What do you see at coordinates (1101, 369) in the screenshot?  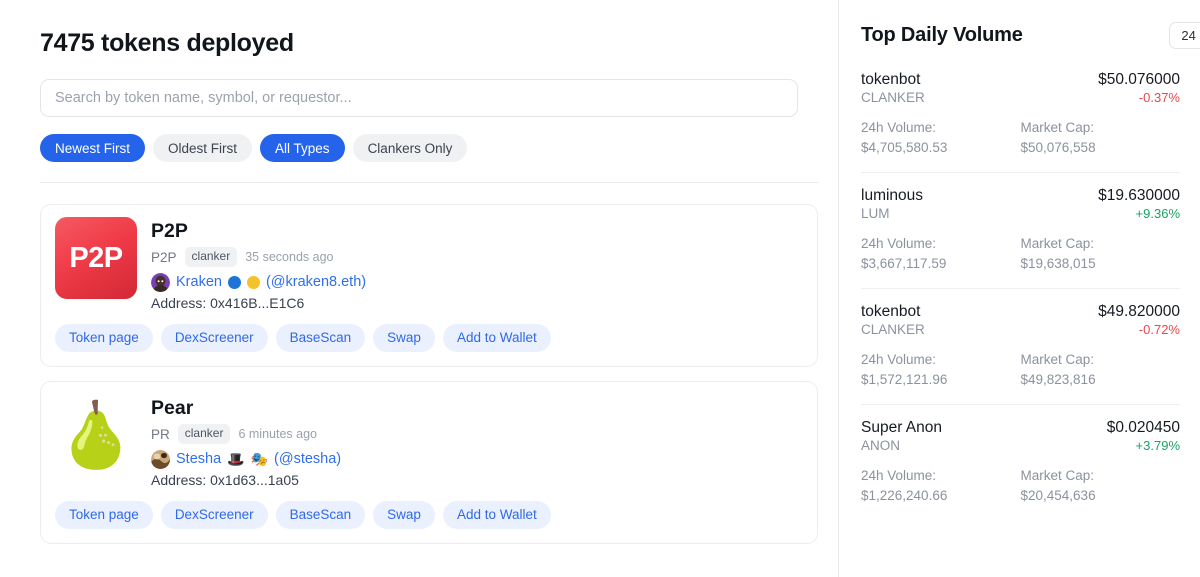 I see `stat-market-cap: Market Cap: $49,823,816` at bounding box center [1101, 369].